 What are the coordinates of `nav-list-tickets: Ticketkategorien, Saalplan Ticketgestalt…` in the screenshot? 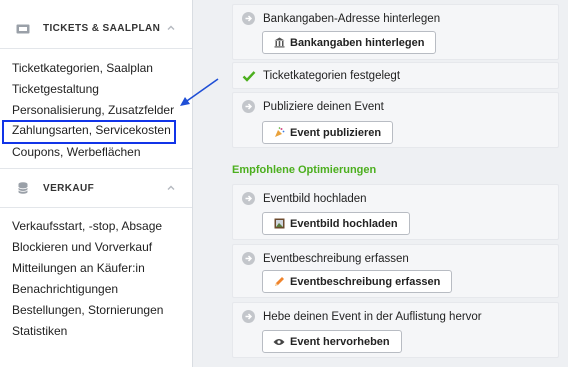 It's located at (96, 110).